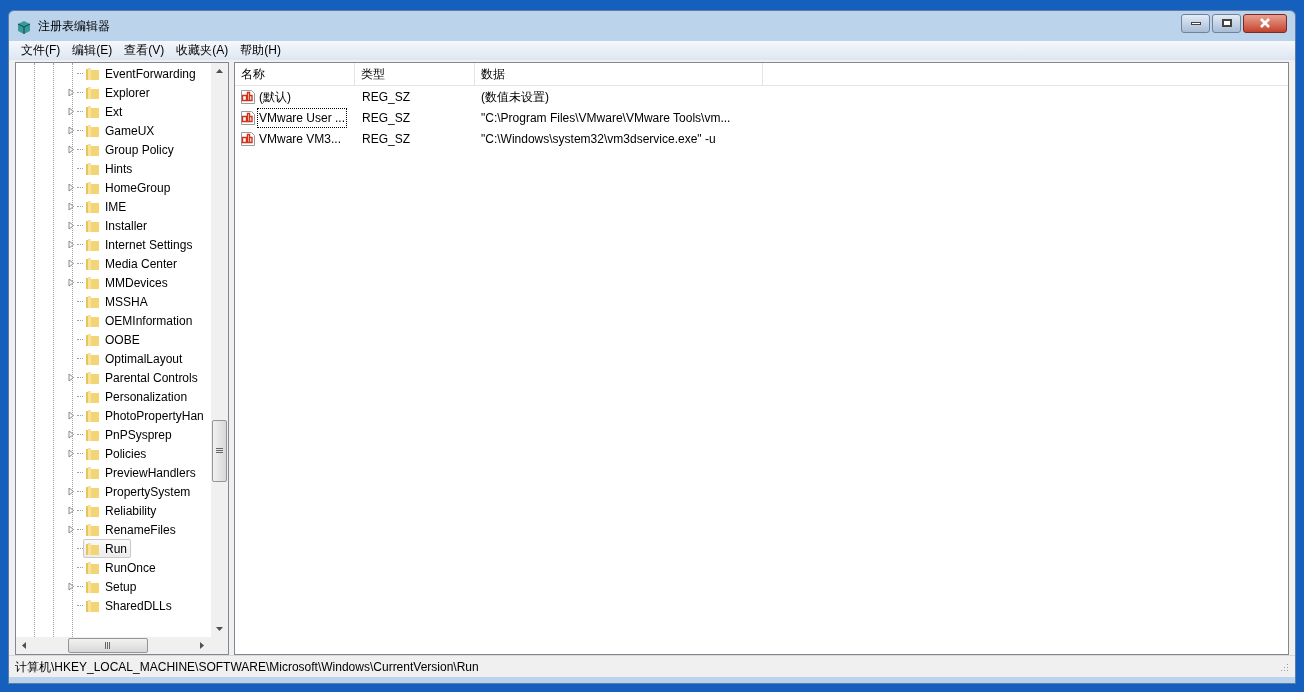  I want to click on menu-item: 帮助(H), so click(260, 50).